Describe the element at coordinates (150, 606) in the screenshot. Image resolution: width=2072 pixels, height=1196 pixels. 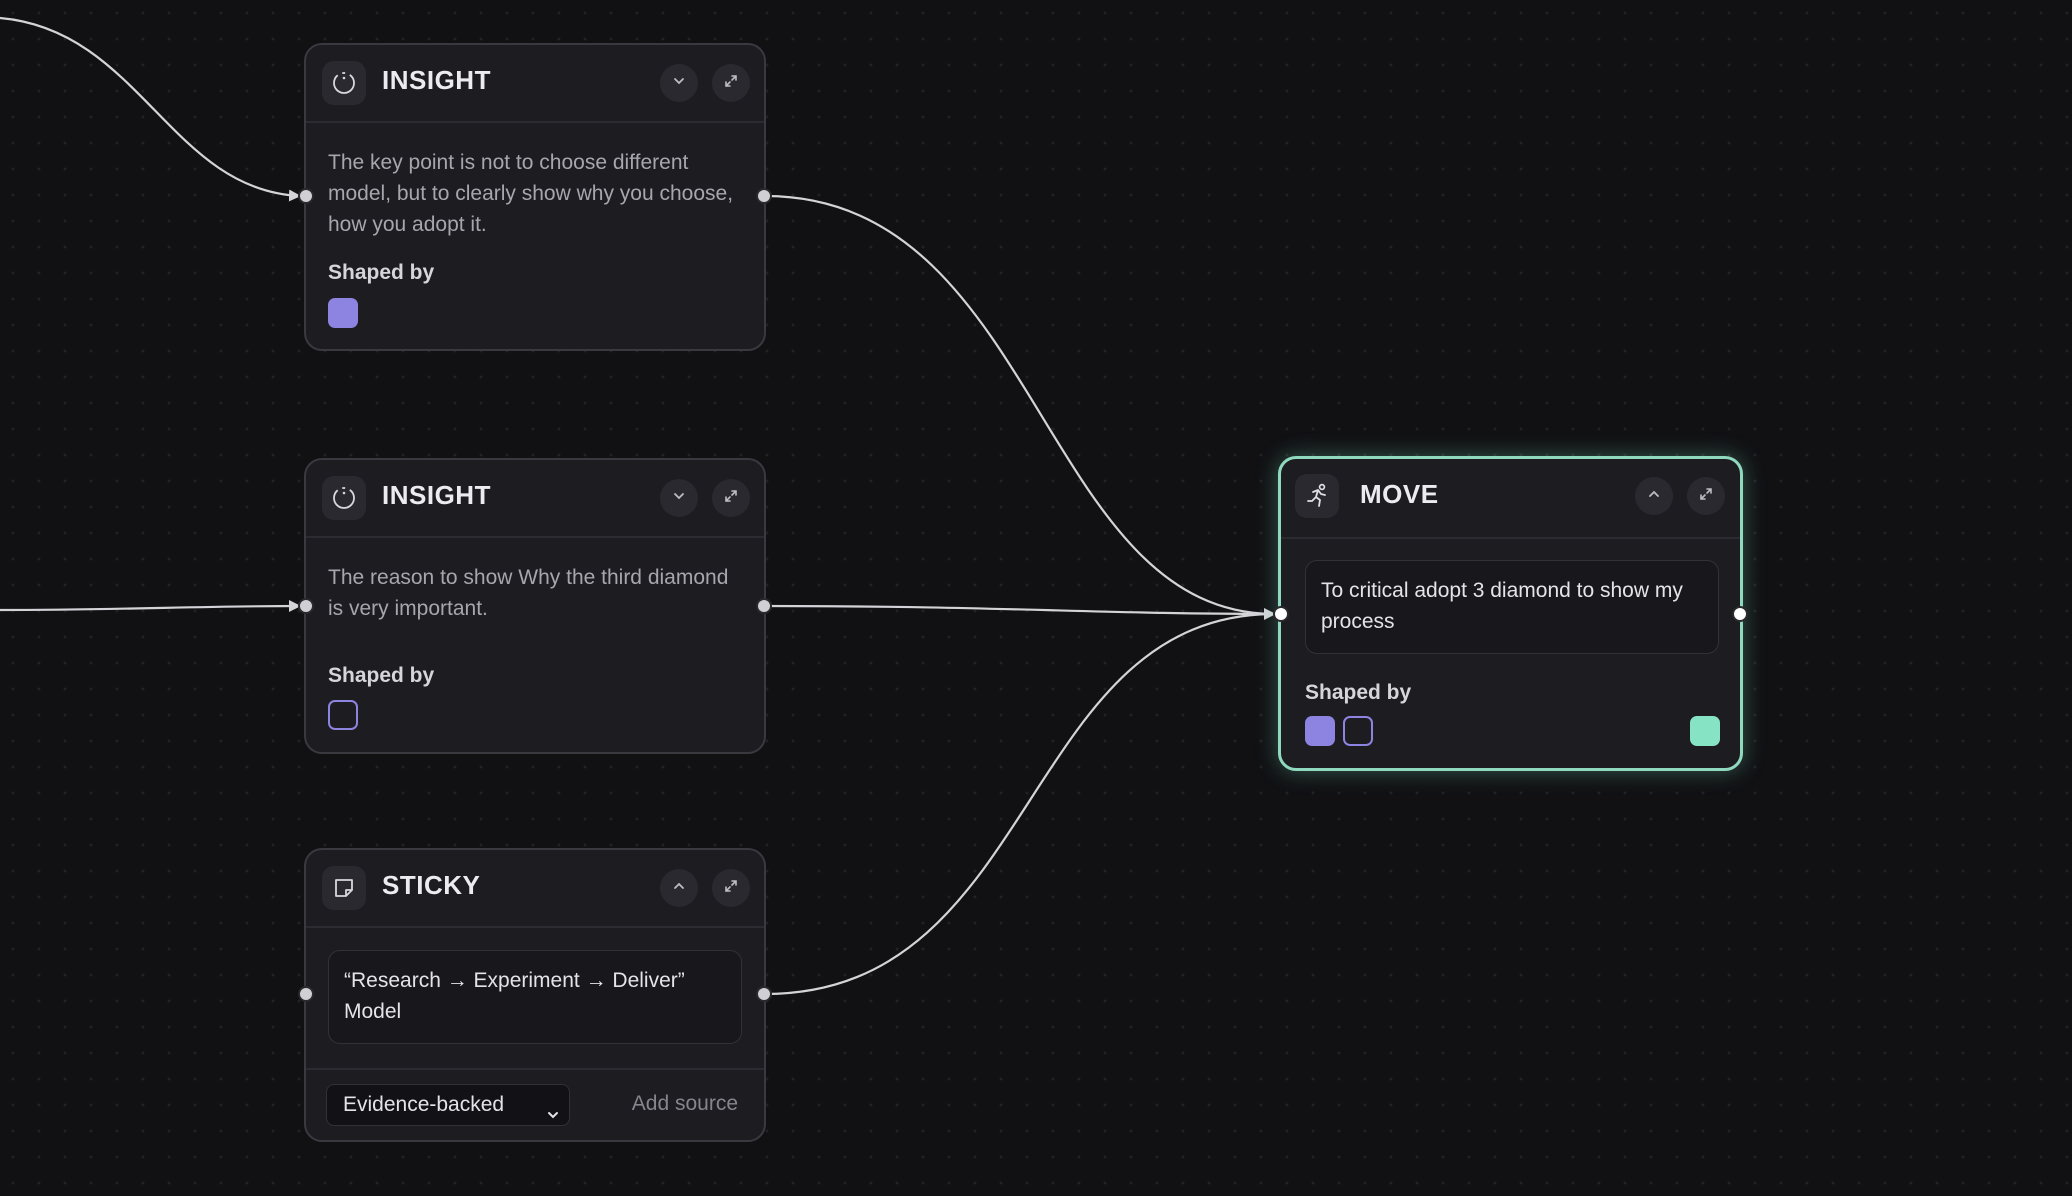
I see `edge-incoming-insight2` at that location.